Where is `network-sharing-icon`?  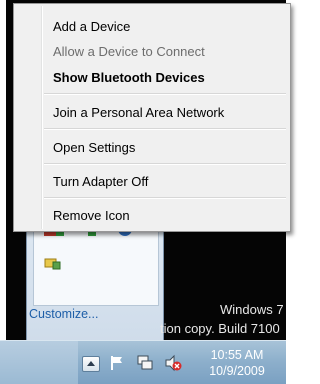 network-sharing-icon is located at coordinates (53, 263).